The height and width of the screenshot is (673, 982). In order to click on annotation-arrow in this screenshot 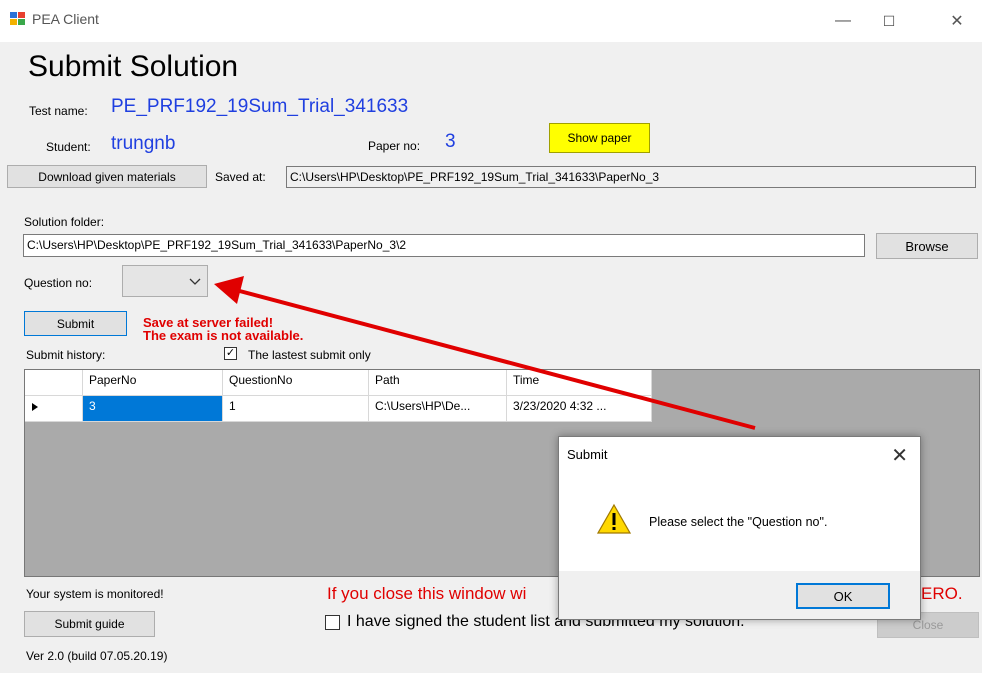, I will do `click(485, 353)`.